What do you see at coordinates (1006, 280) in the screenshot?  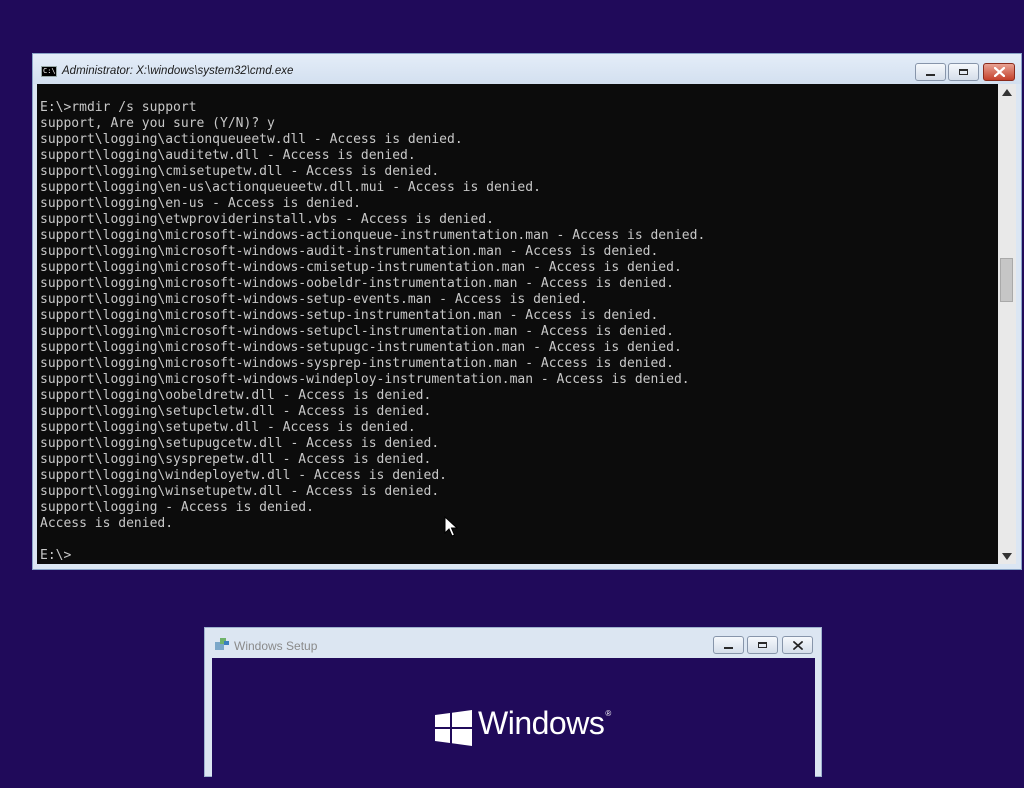 I see `scroll-thumb` at bounding box center [1006, 280].